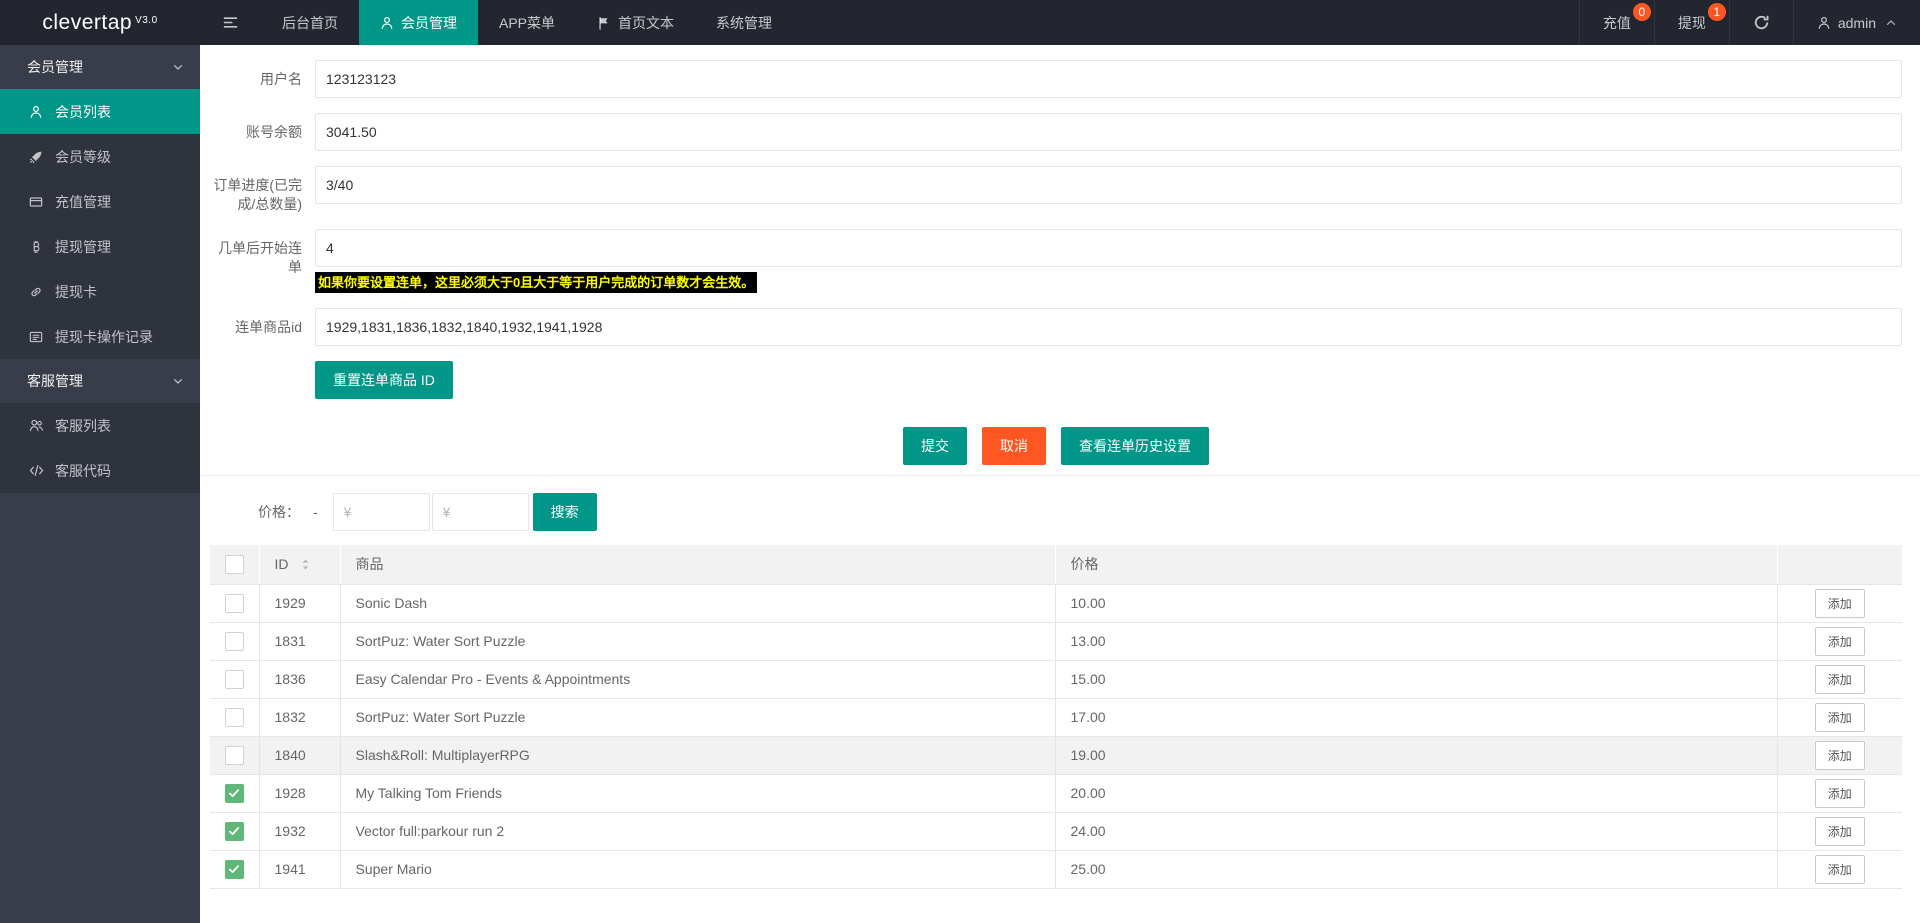  What do you see at coordinates (257, 194) in the screenshot?
I see `order-progress-label: 订单进度(已完成/总数量)` at bounding box center [257, 194].